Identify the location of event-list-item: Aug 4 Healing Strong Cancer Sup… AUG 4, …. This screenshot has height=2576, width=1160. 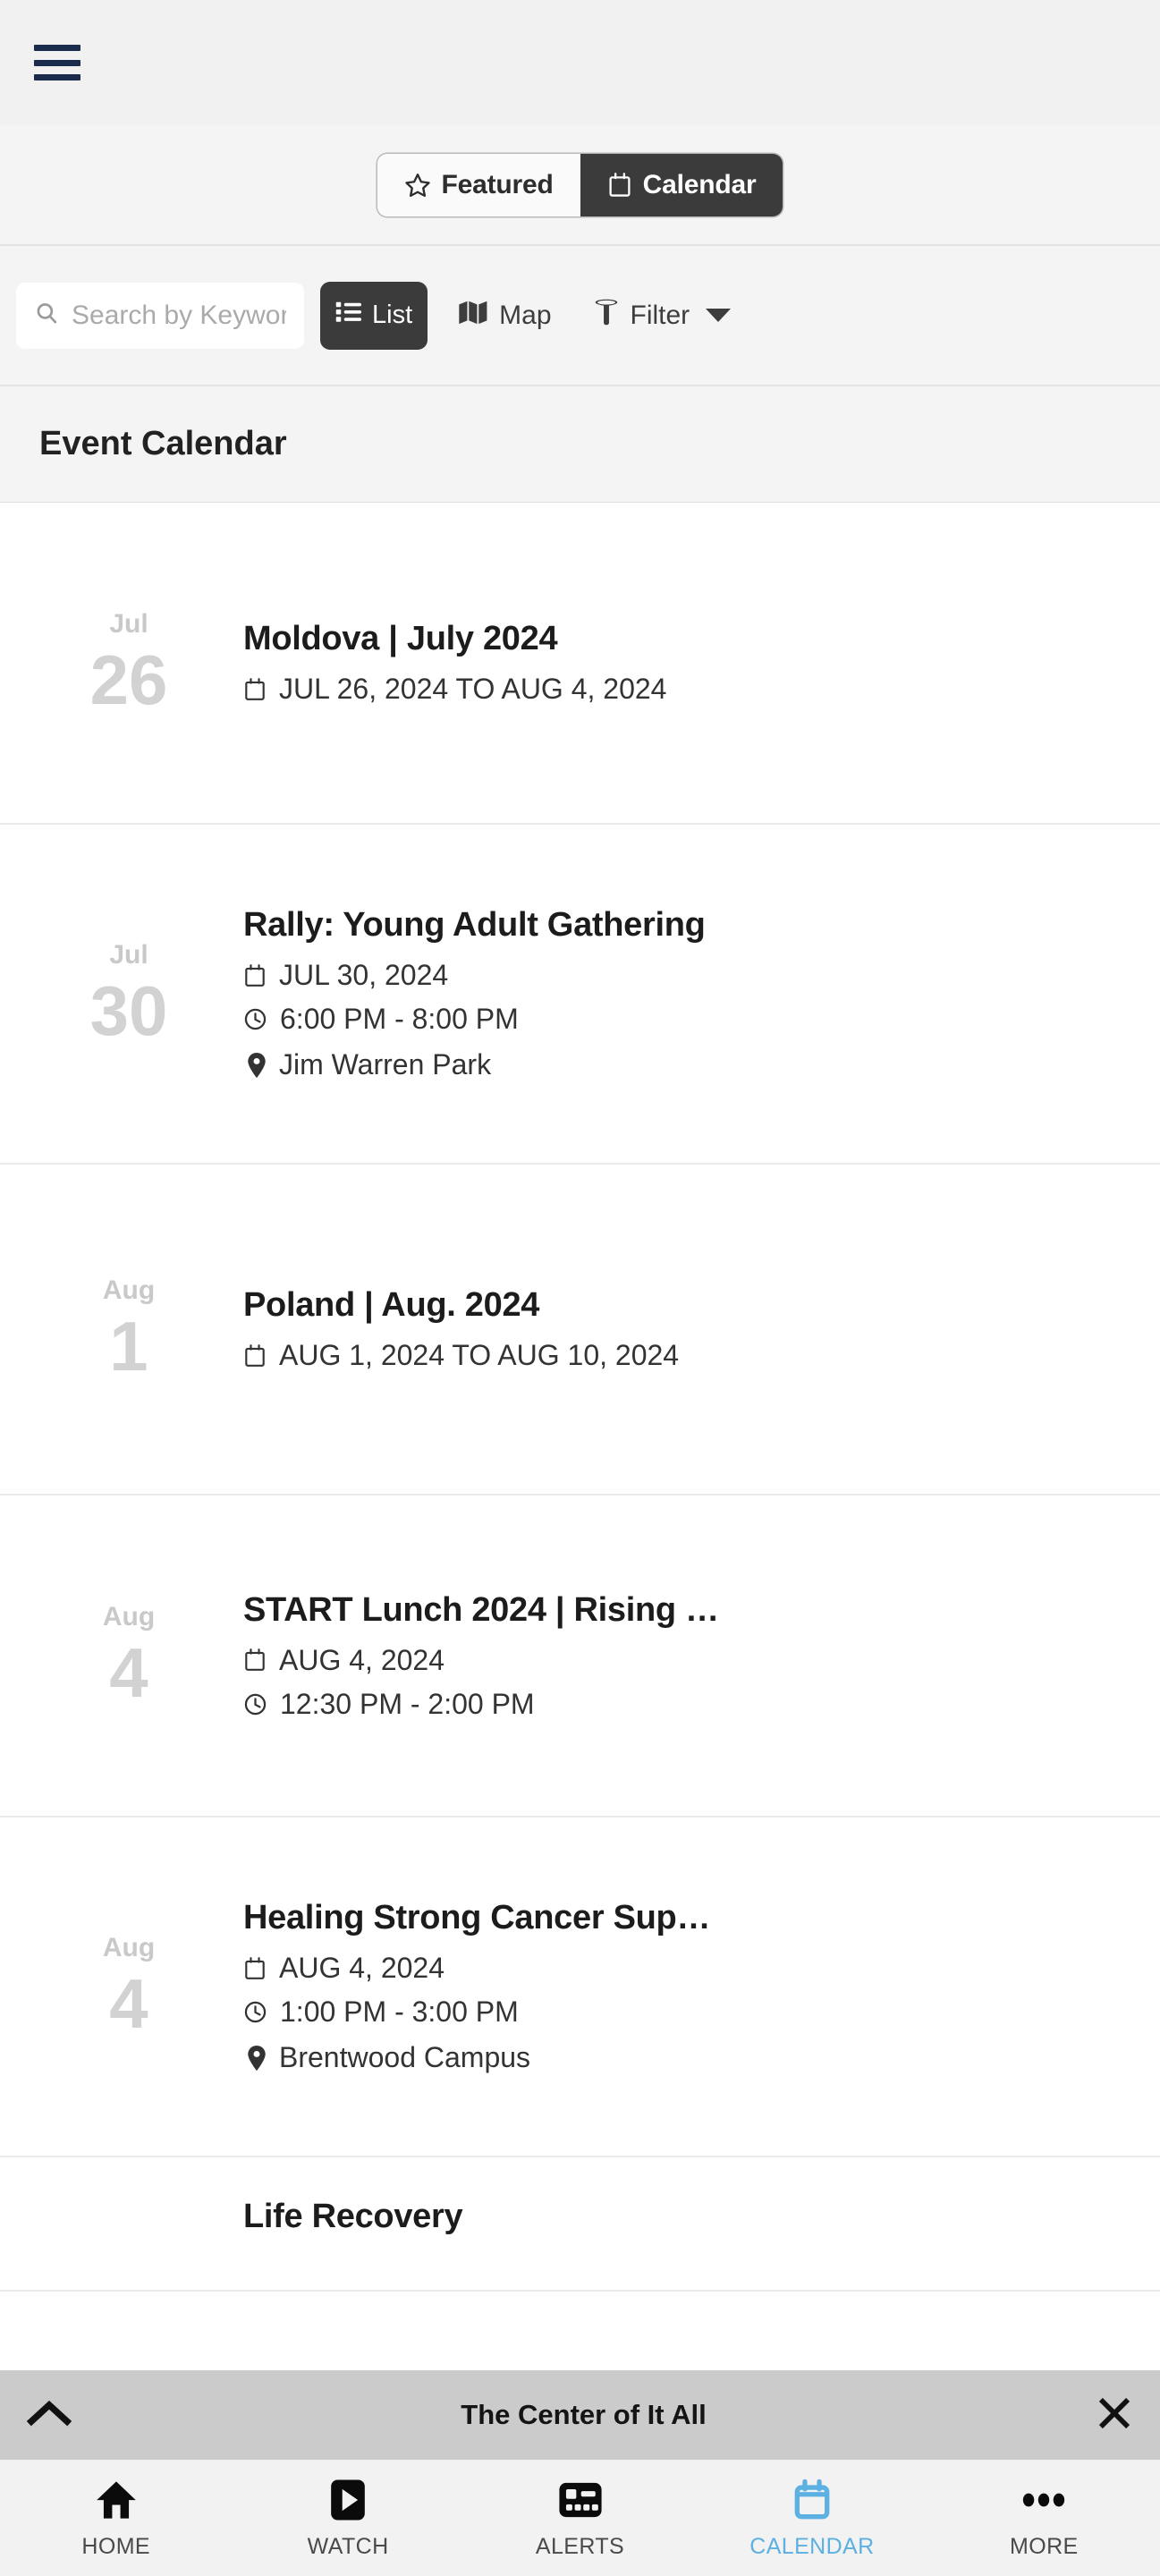
(580, 1987).